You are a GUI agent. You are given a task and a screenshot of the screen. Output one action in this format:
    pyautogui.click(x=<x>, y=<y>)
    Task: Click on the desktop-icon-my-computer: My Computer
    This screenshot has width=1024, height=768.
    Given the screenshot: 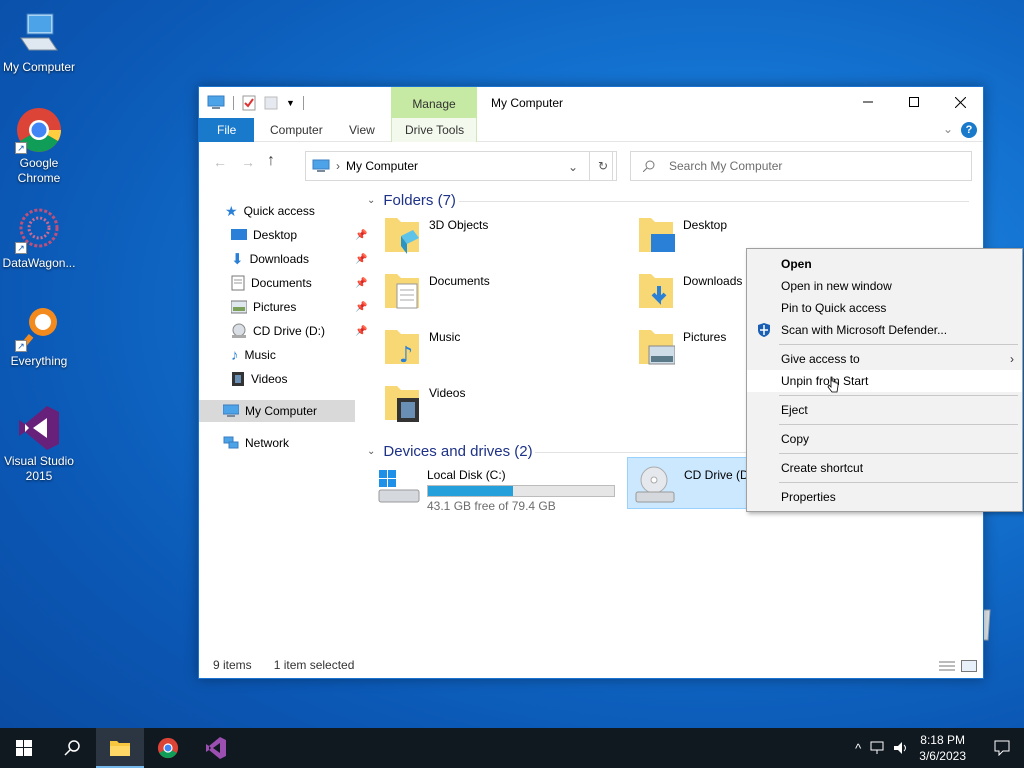 What is the action you would take?
    pyautogui.click(x=39, y=42)
    